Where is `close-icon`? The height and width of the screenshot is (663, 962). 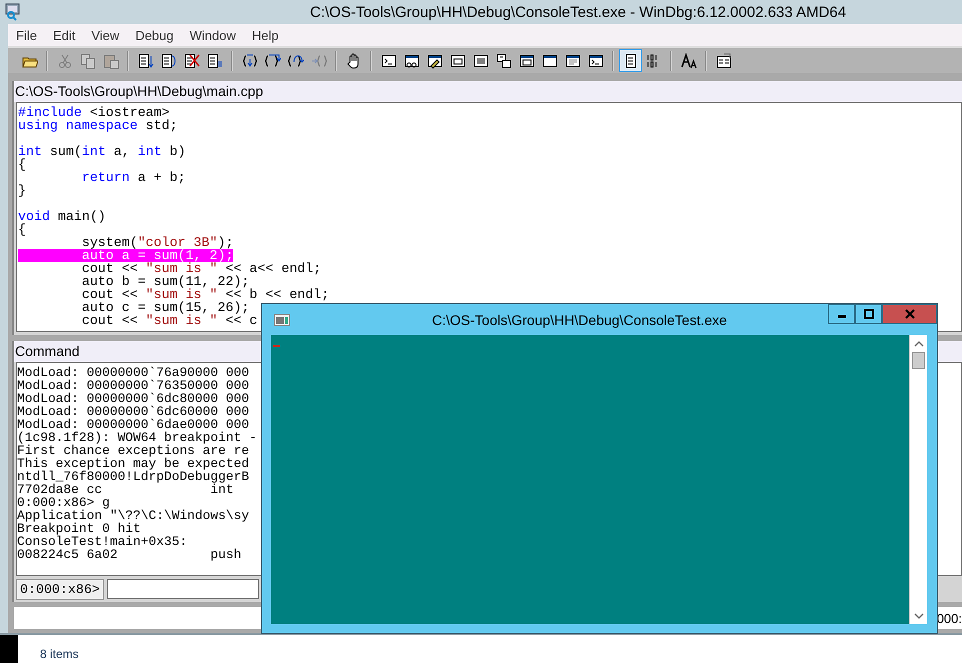
close-icon is located at coordinates (909, 314).